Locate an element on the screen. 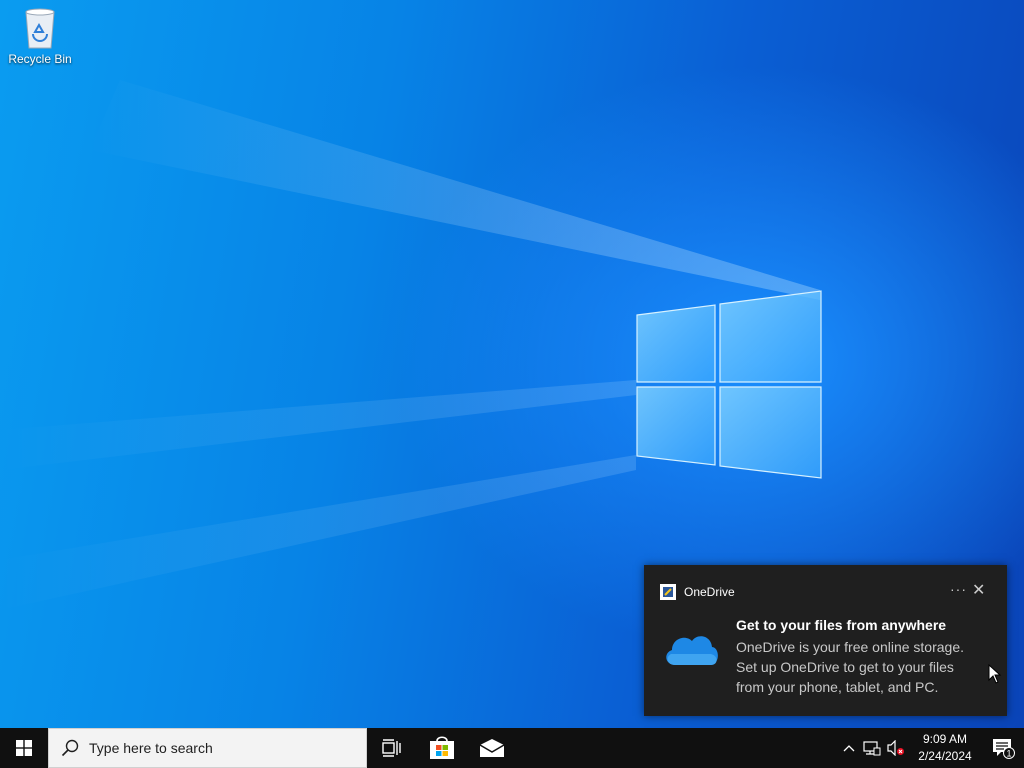 The image size is (1024, 768). microsoft-store-button is located at coordinates (442, 748).